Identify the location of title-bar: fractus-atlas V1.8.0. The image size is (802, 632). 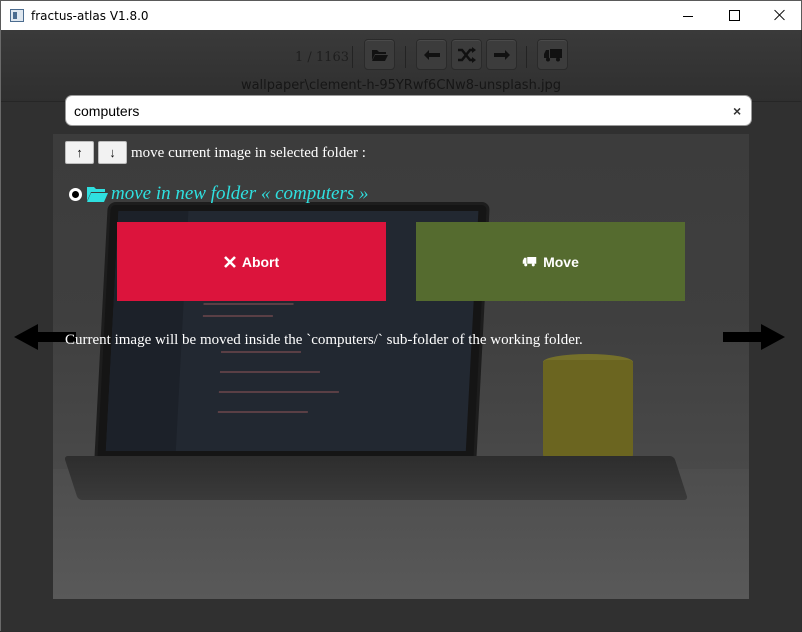
(401, 15).